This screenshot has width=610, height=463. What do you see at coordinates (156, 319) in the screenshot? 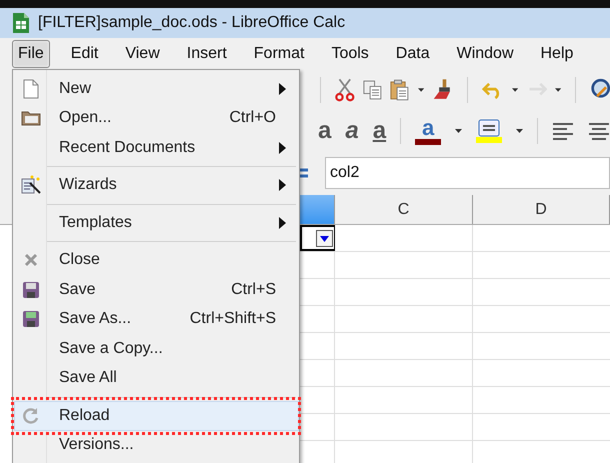
I see `menu-item: Save As... Ctrl+Shift+S` at bounding box center [156, 319].